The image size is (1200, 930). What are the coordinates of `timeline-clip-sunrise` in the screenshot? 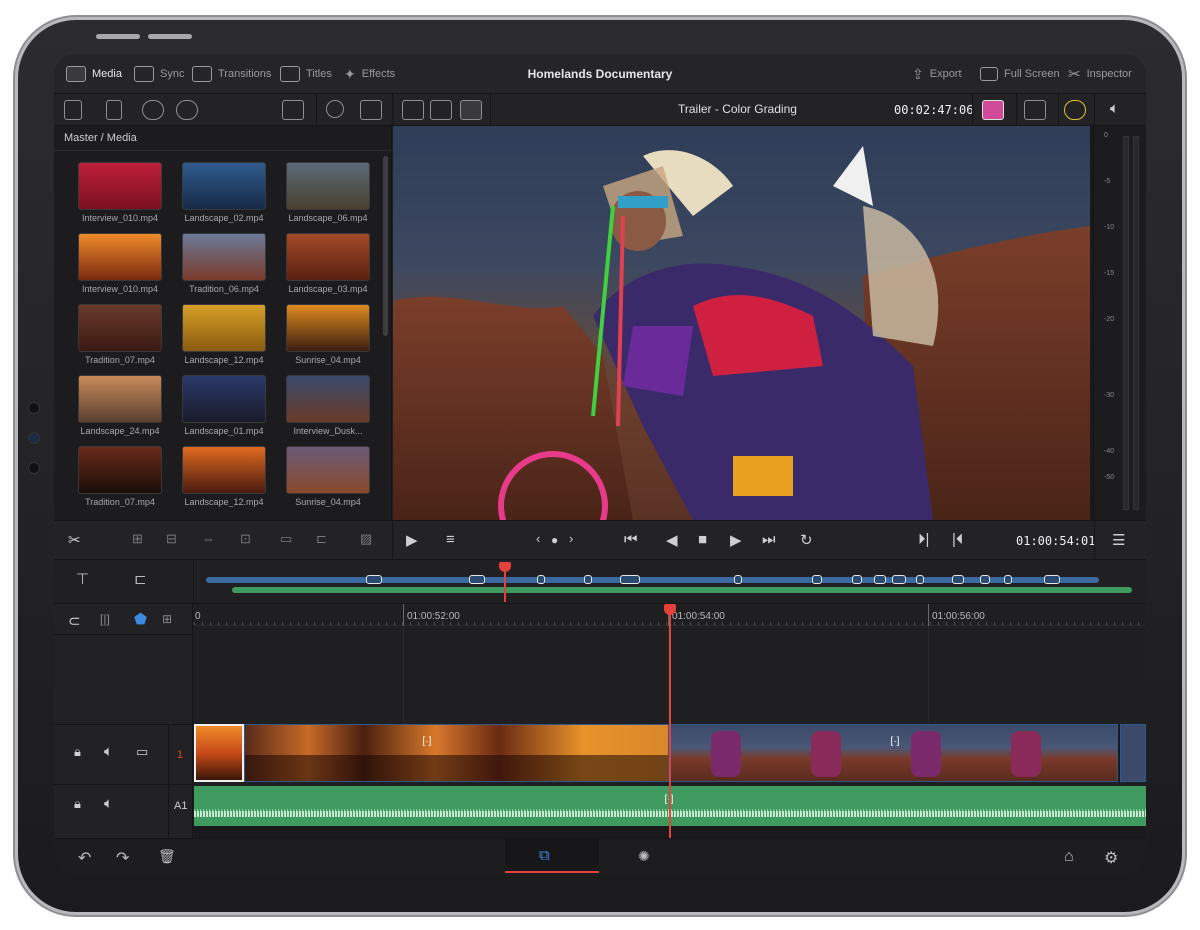 It's located at (219, 753).